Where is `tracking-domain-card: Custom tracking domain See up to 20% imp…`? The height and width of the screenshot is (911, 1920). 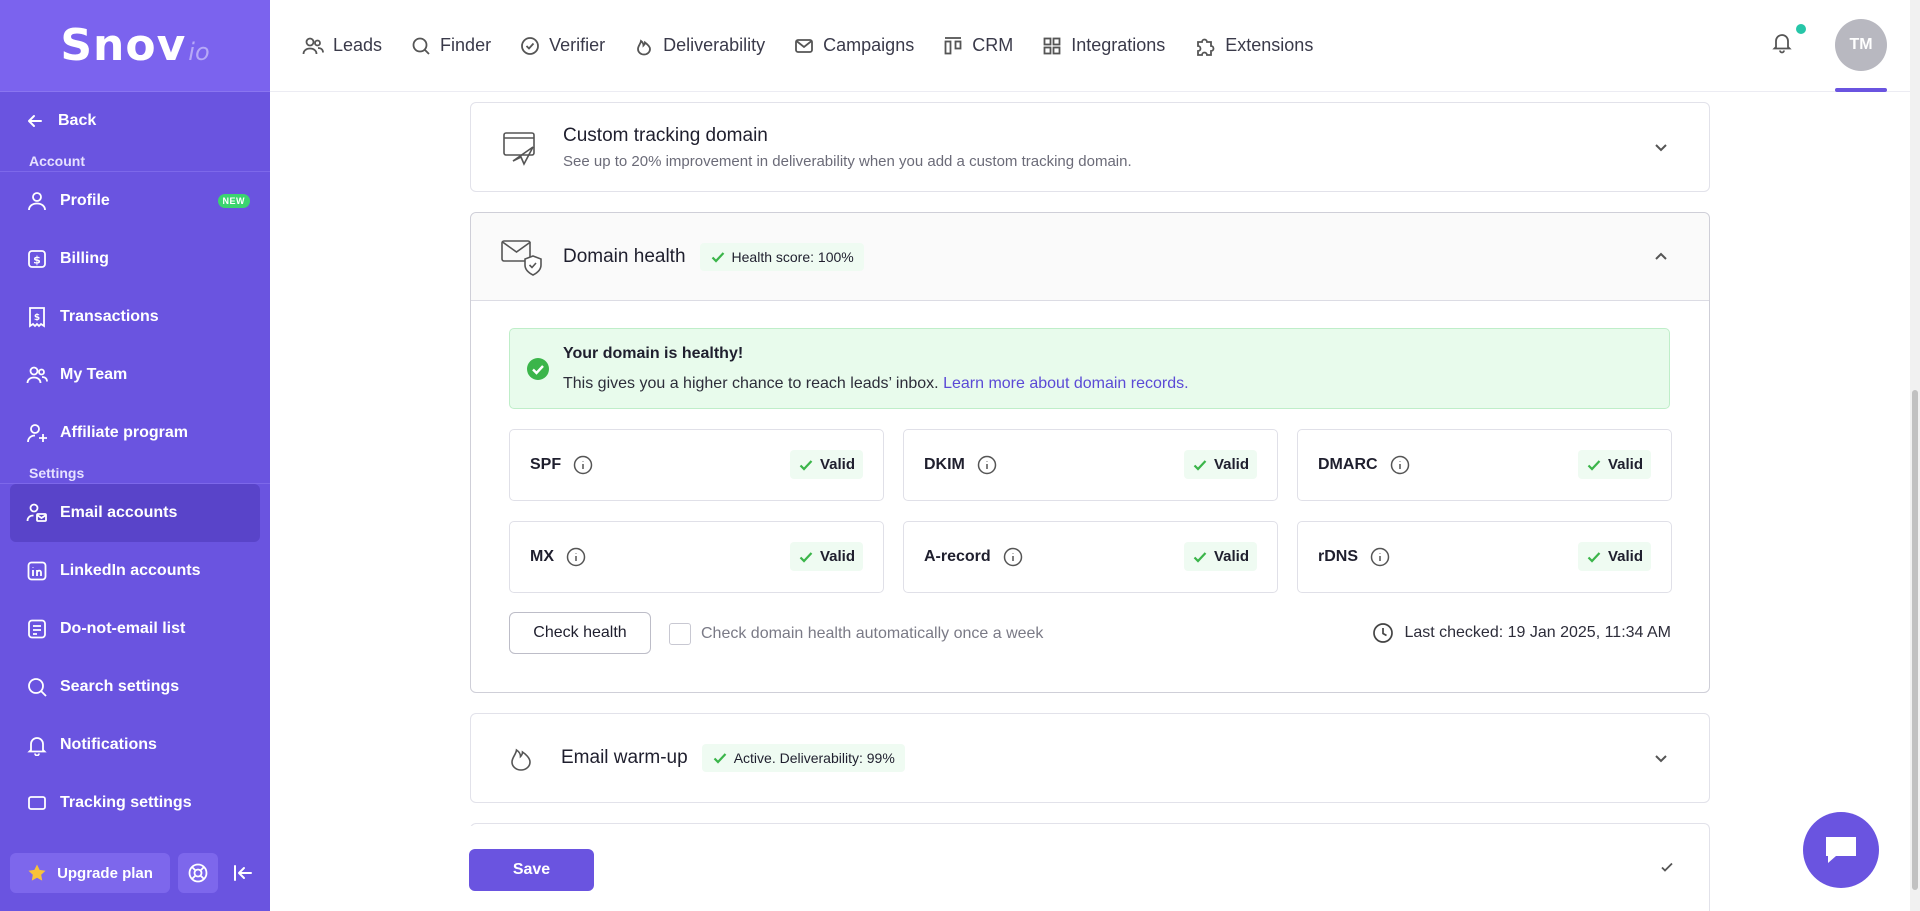 tracking-domain-card: Custom tracking domain See up to 20% imp… is located at coordinates (1090, 147).